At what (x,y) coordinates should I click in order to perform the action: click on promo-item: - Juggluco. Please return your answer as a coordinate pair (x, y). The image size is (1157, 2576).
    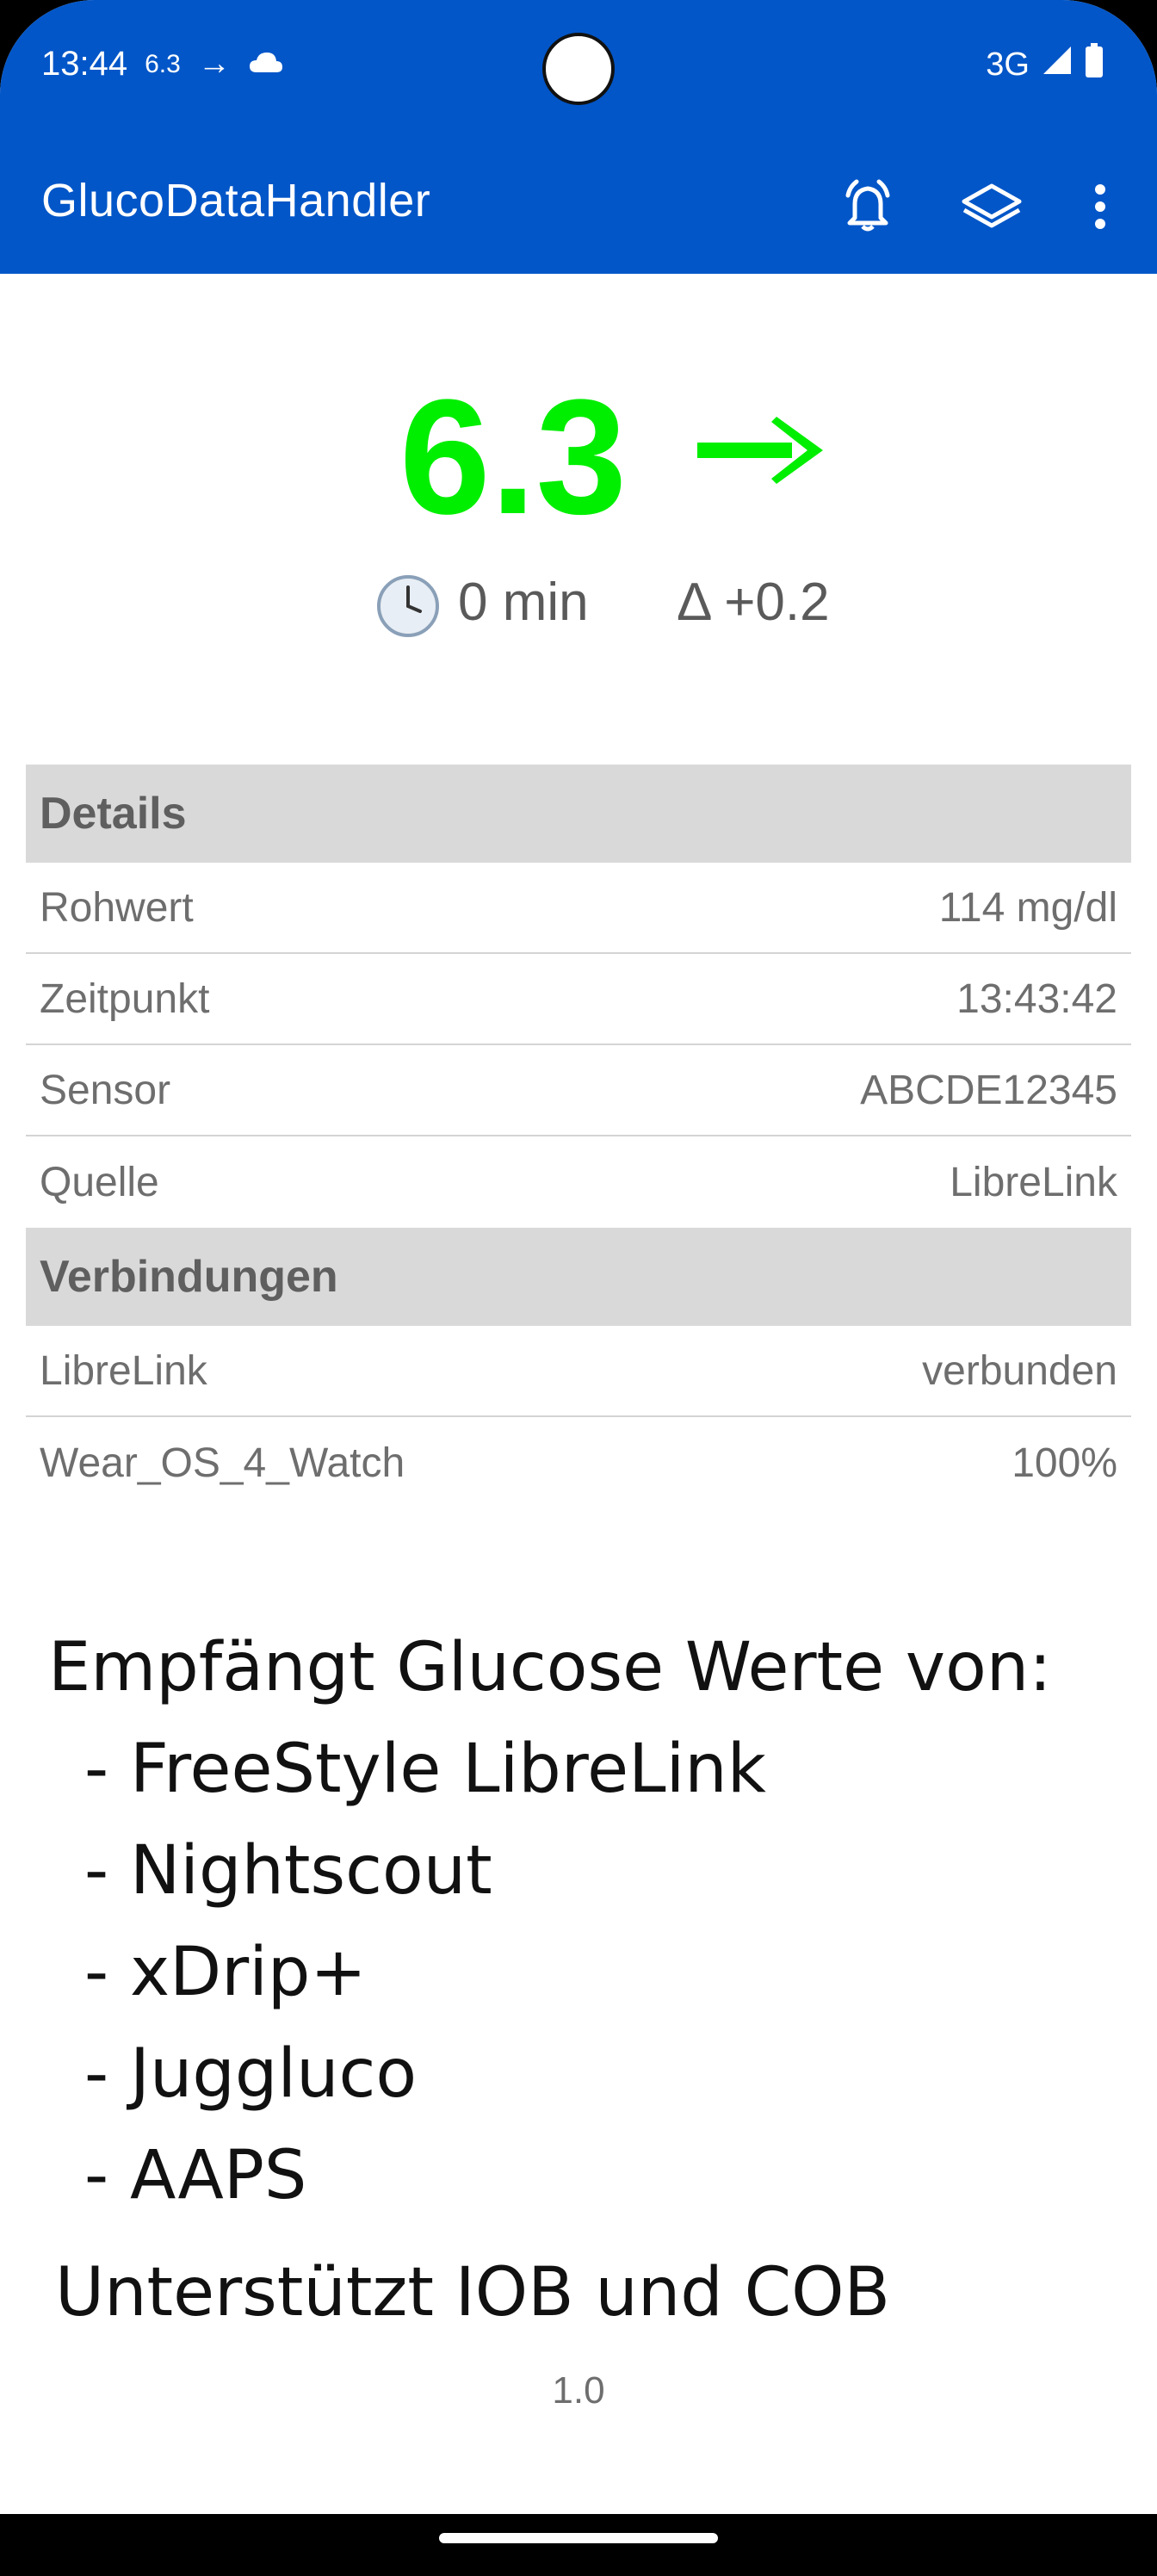
    Looking at the image, I should click on (251, 2074).